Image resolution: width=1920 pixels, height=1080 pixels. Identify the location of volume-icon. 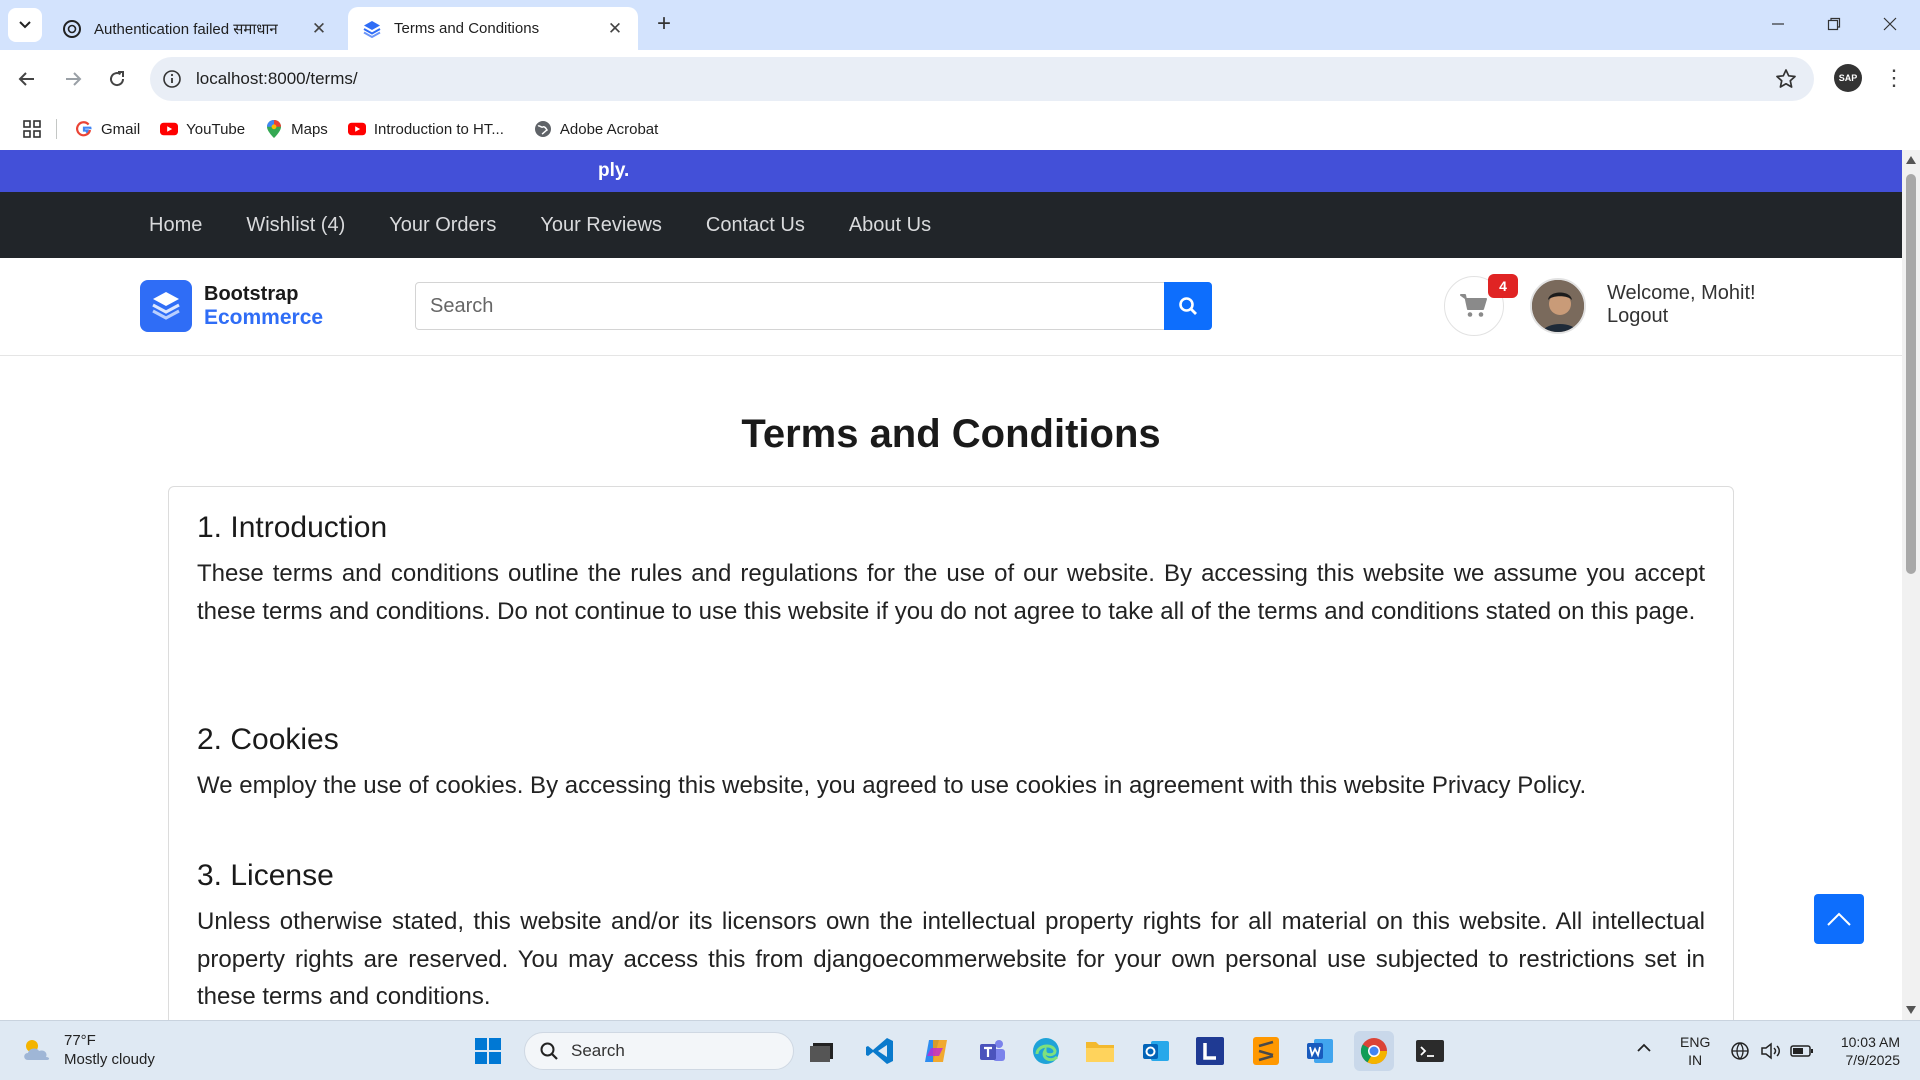
(1771, 1053).